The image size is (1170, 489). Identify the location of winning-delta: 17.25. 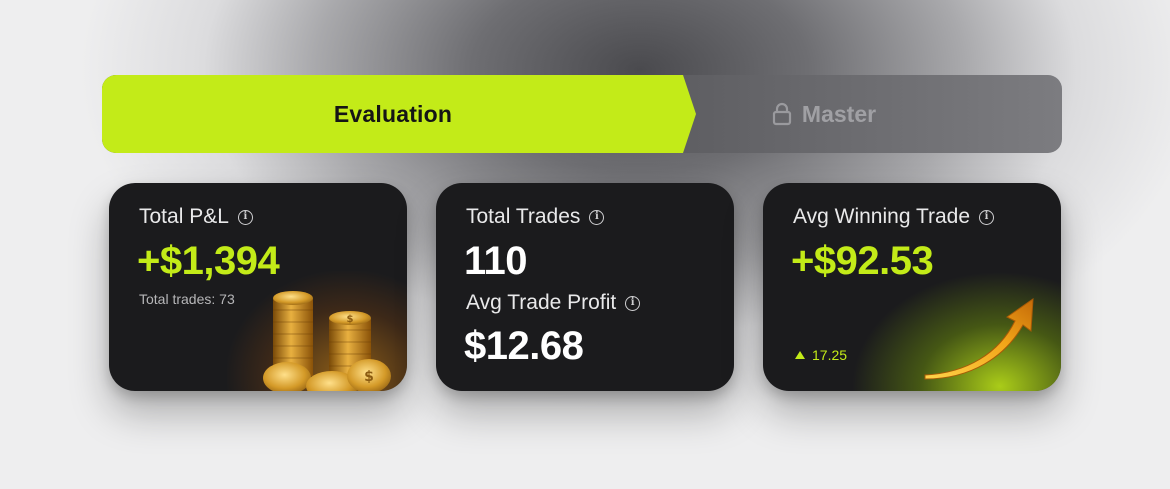
(821, 355).